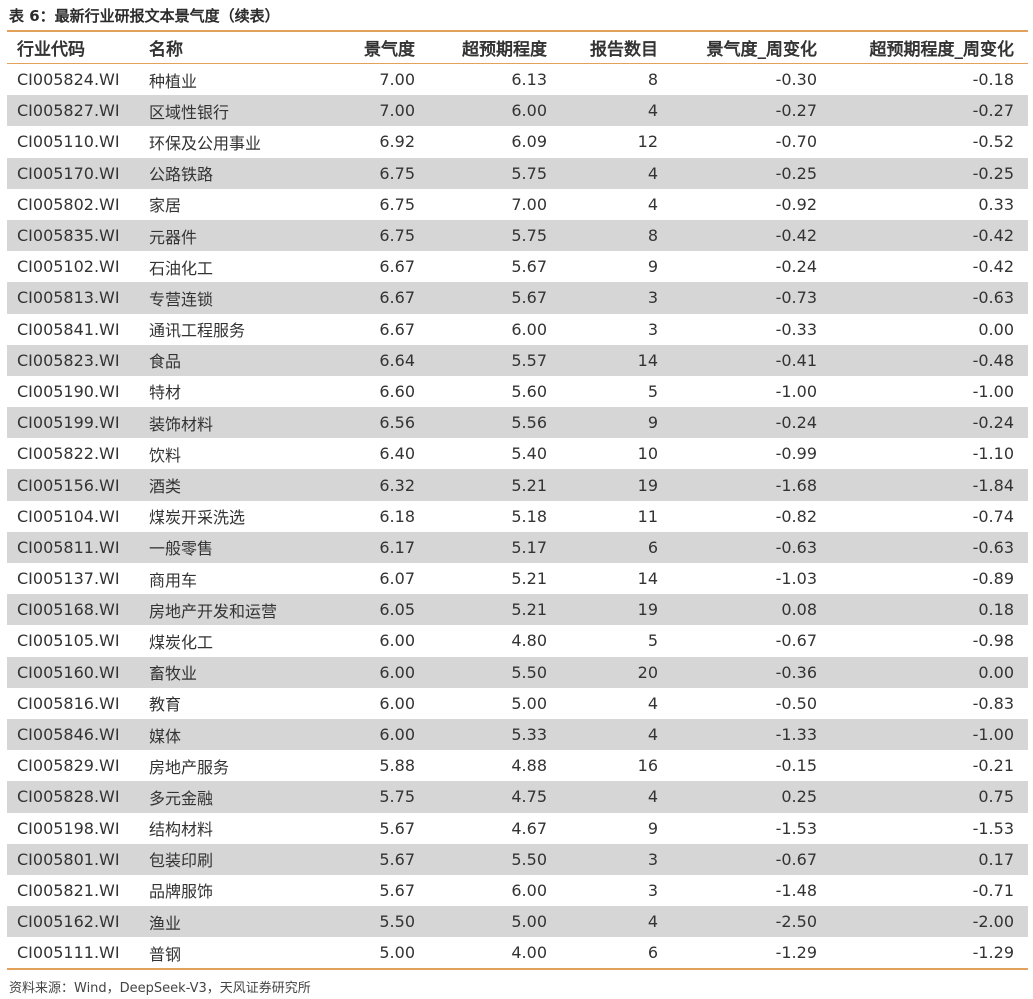 This screenshot has width=1033, height=999. What do you see at coordinates (741, 672) in the screenshot?
I see `cell-sentiment-weekly-change: -0.36` at bounding box center [741, 672].